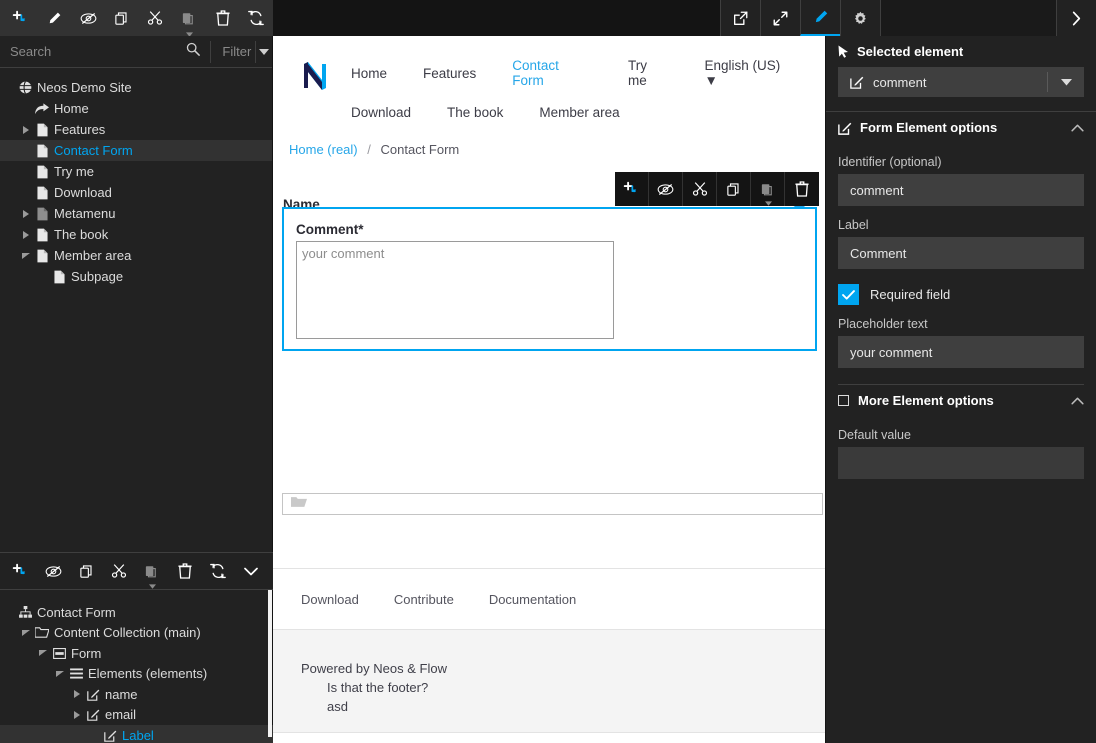 This screenshot has height=743, width=1096. What do you see at coordinates (961, 463) in the screenshot?
I see `default-value-input` at bounding box center [961, 463].